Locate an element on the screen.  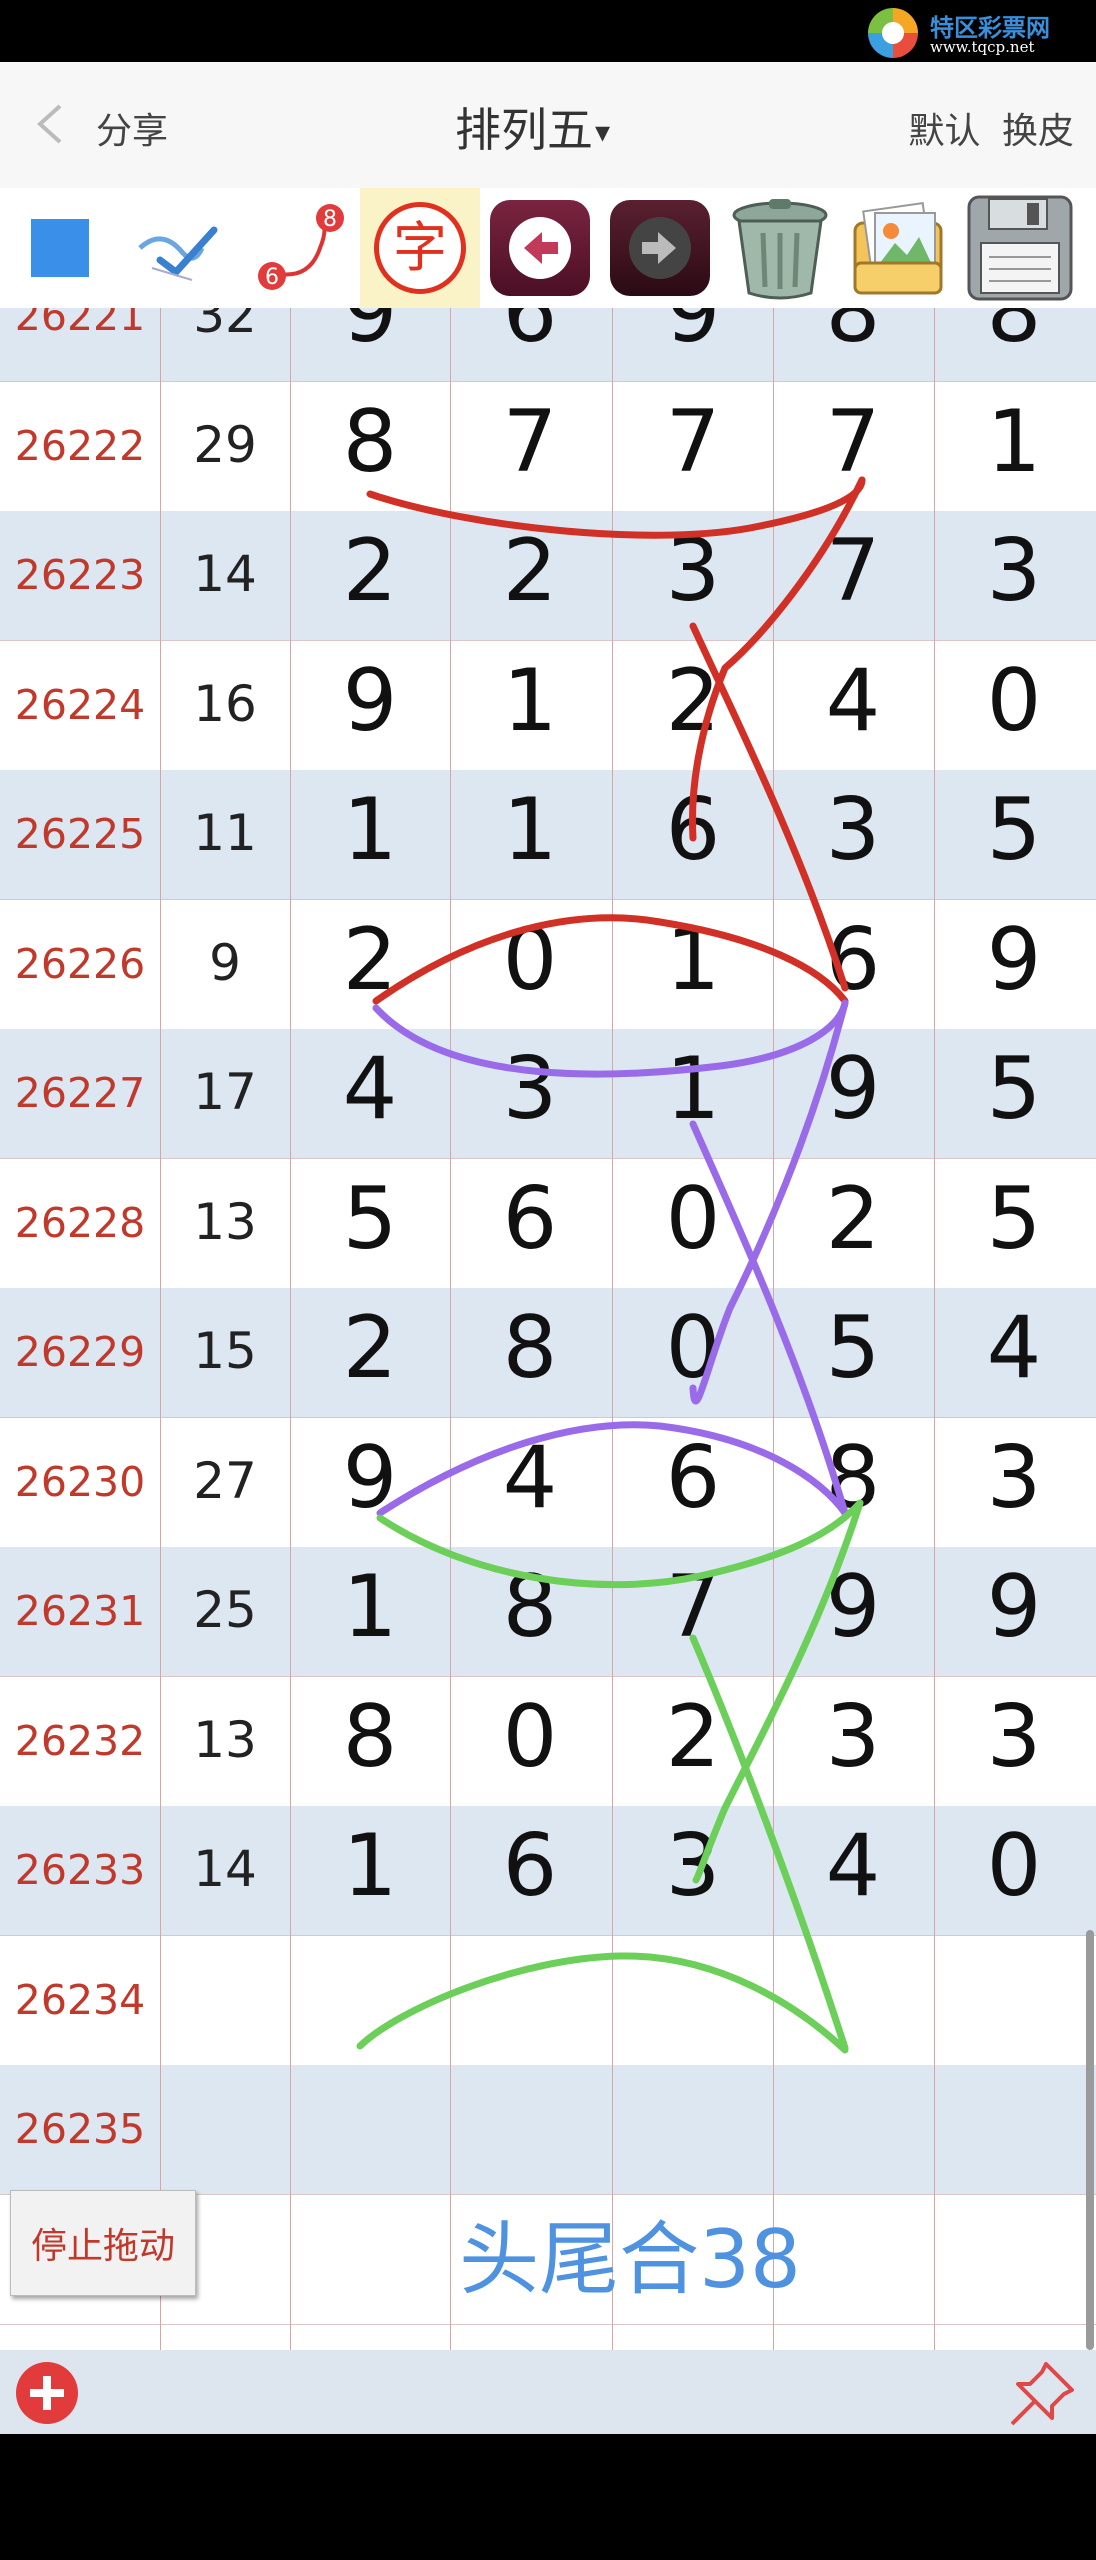
table-row: 26234 is located at coordinates (548, 2000).